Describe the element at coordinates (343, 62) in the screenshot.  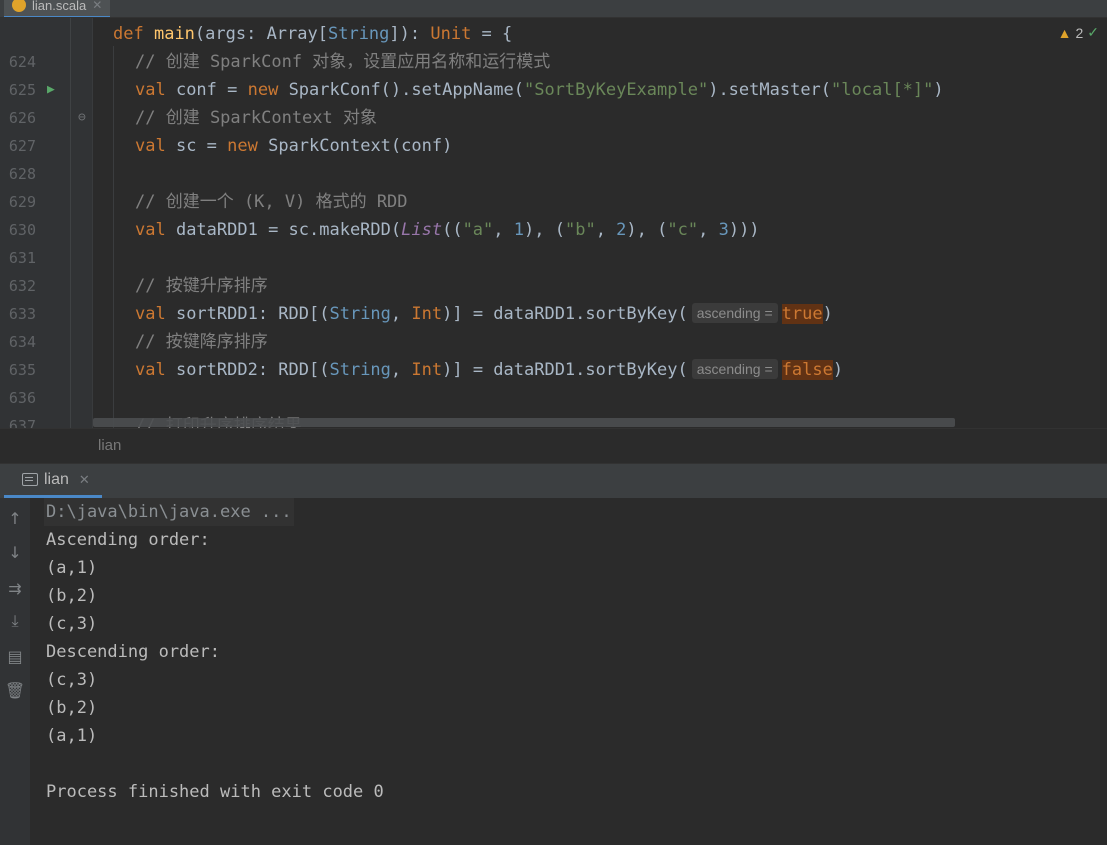
I see `code-text: // 创建 SparkConf 对象，设置应用名称和运行模式` at that location.